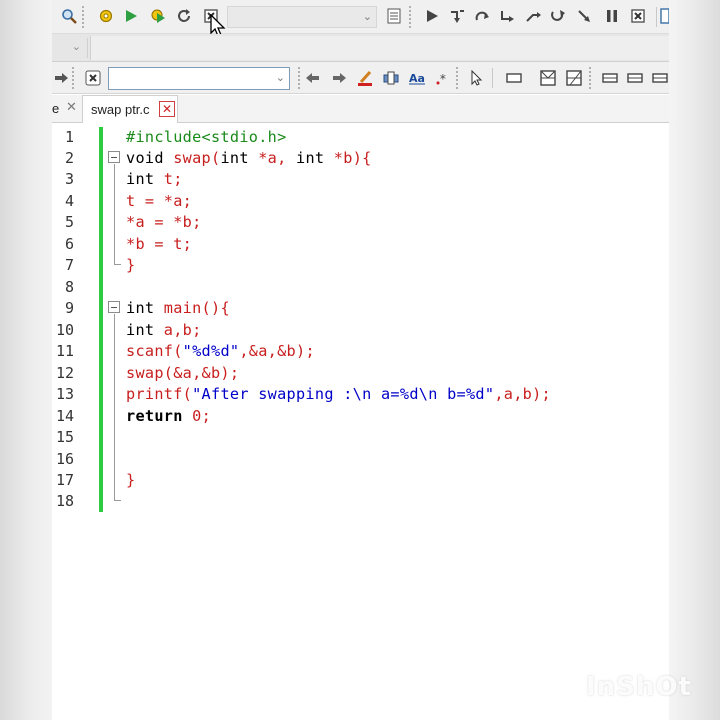  Describe the element at coordinates (277, 351) in the screenshot. I see `code-token: ,&a,&b);` at that location.